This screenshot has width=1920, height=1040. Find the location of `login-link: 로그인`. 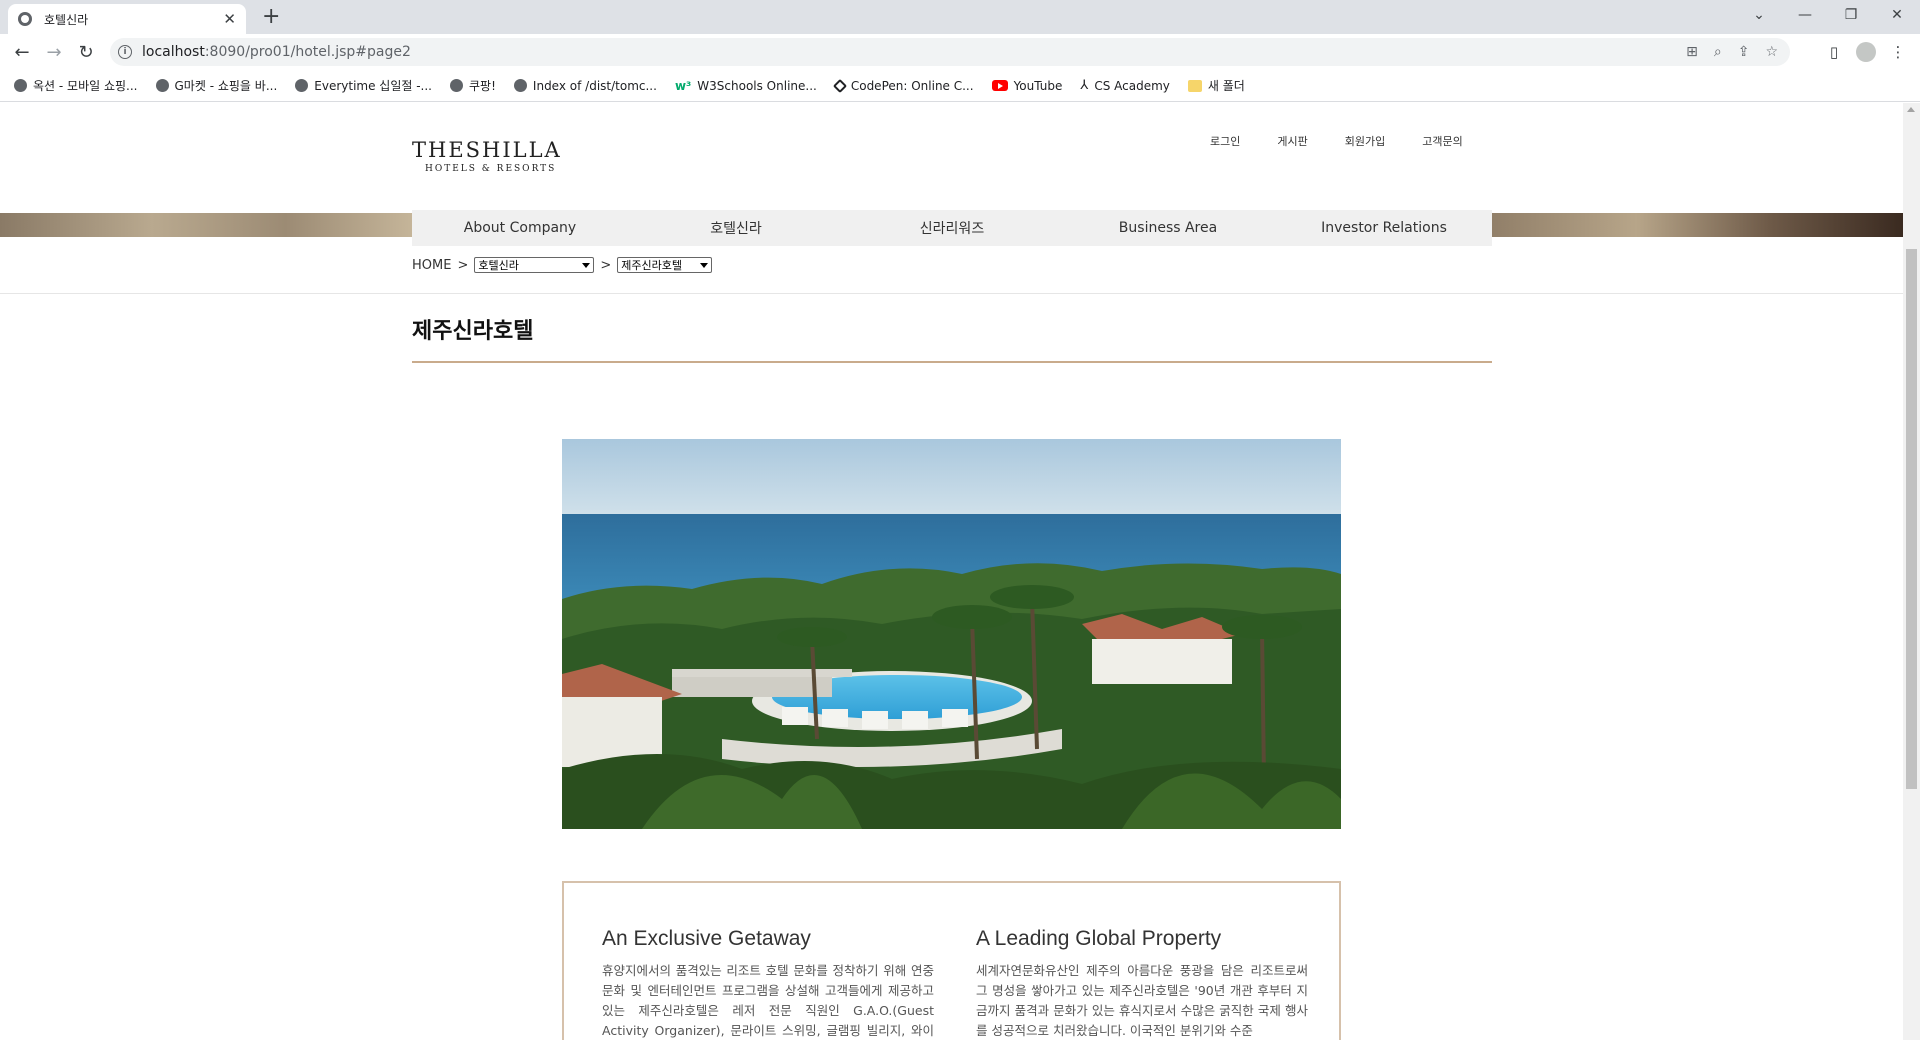

login-link: 로그인 is located at coordinates (1225, 141).